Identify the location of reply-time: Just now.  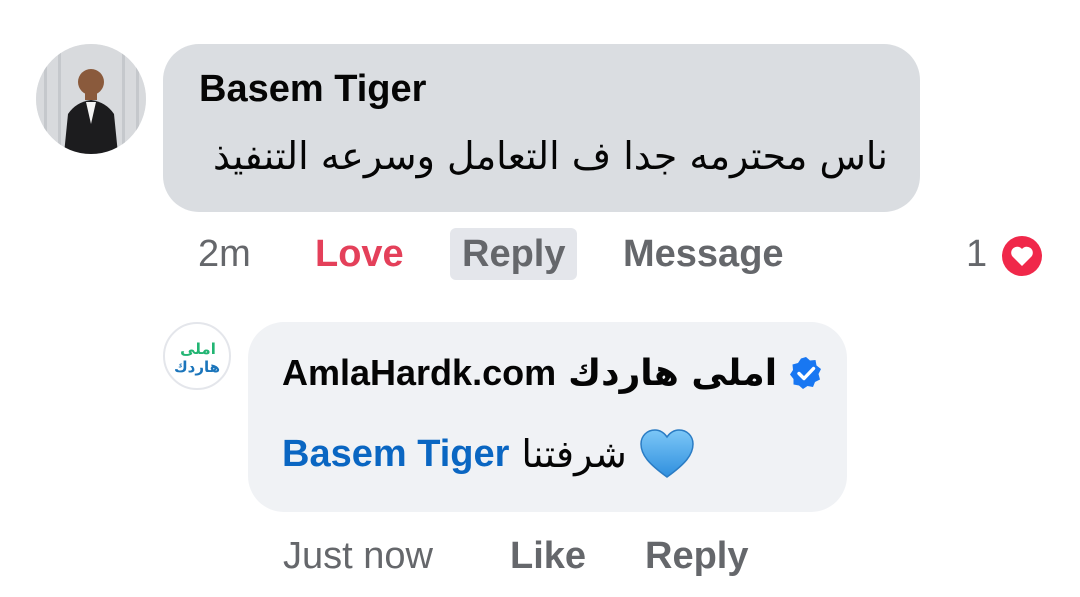
(358, 556).